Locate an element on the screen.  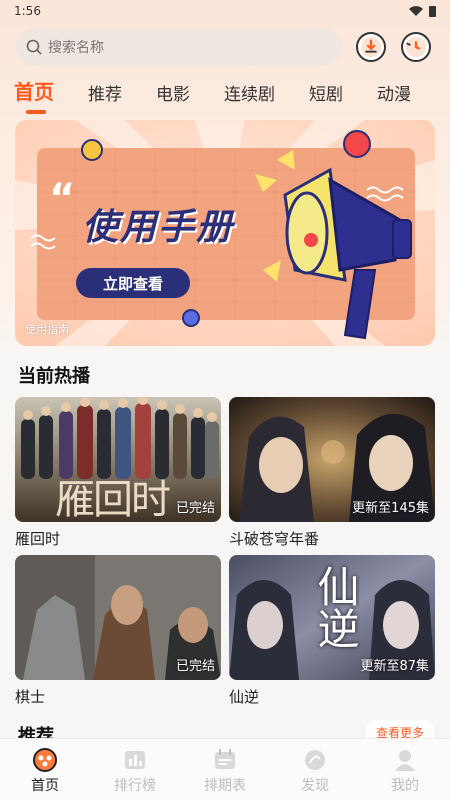
video-card: 仙逆 更新至87集 仙逆 is located at coordinates (332, 631).